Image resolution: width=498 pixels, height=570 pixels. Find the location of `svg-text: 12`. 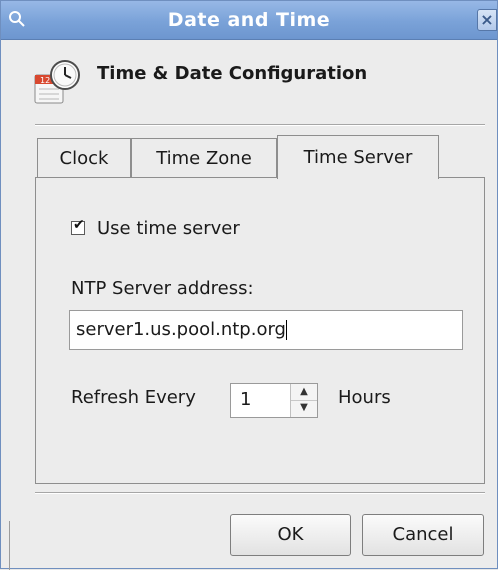

svg-text: 12 is located at coordinates (45, 80).